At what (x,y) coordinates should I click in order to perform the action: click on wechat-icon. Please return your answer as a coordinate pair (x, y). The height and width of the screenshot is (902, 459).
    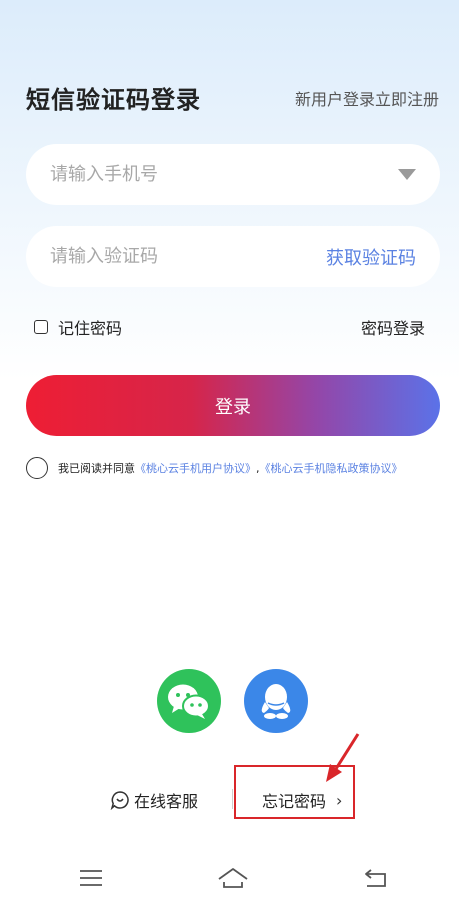
    Looking at the image, I should click on (189, 701).